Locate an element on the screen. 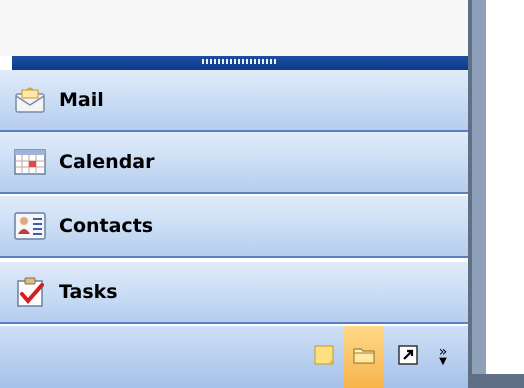 The image size is (524, 388). nav-button-contacts: Contacts is located at coordinates (234, 227).